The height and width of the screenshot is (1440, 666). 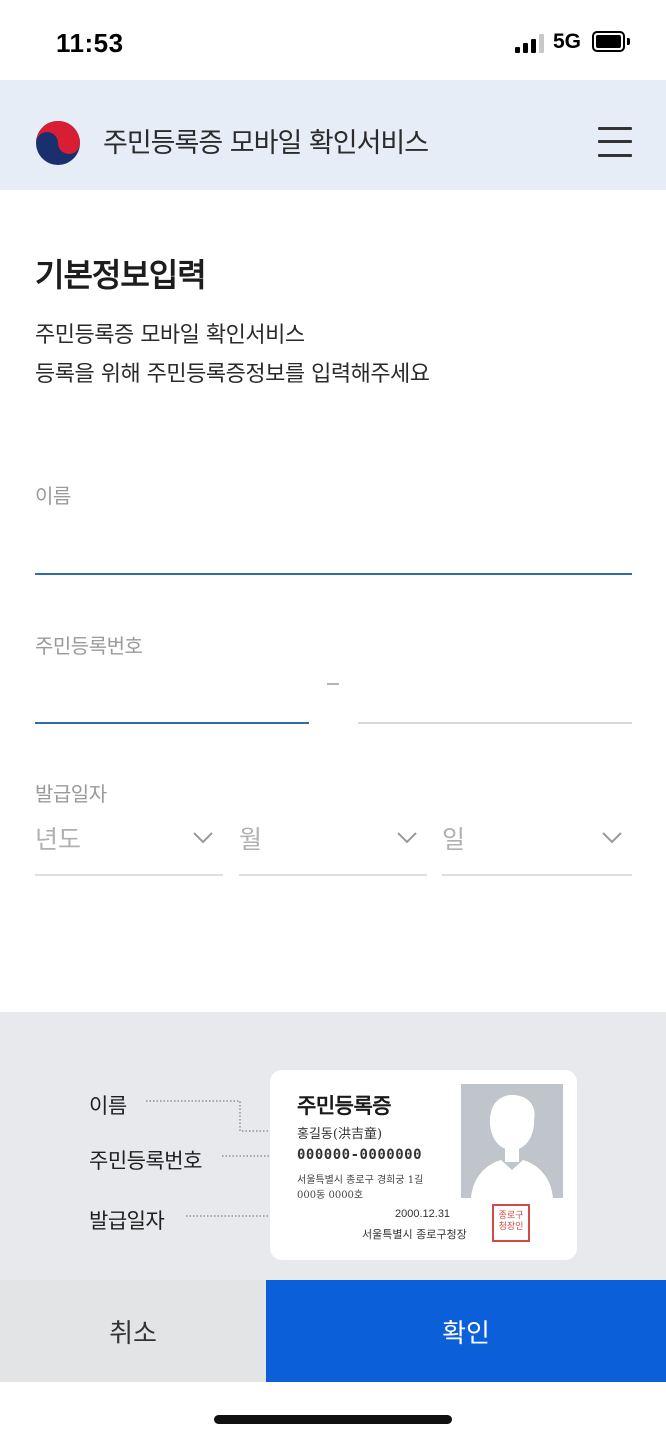 I want to click on hamburger-menu-button, so click(x=615, y=142).